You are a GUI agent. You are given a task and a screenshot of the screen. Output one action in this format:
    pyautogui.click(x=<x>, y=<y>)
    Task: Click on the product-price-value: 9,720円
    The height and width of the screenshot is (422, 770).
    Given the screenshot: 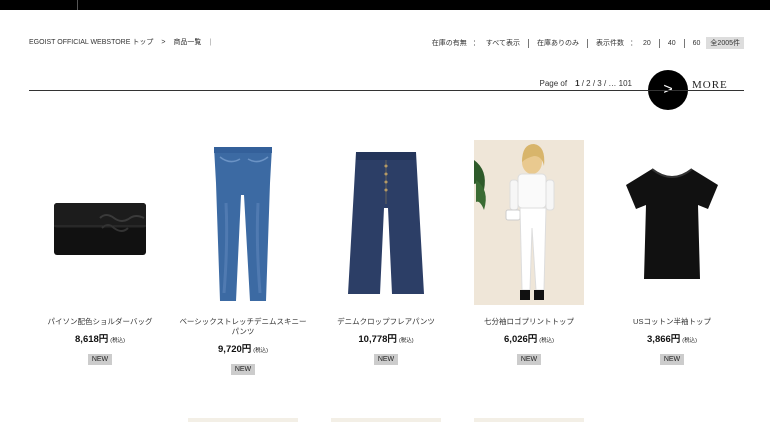 What is the action you would take?
    pyautogui.click(x=235, y=349)
    